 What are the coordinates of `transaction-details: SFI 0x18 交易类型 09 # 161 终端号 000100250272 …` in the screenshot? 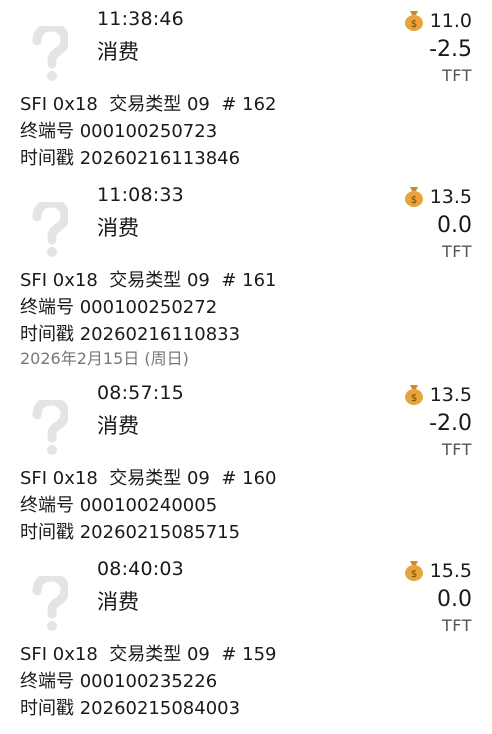 It's located at (148, 307).